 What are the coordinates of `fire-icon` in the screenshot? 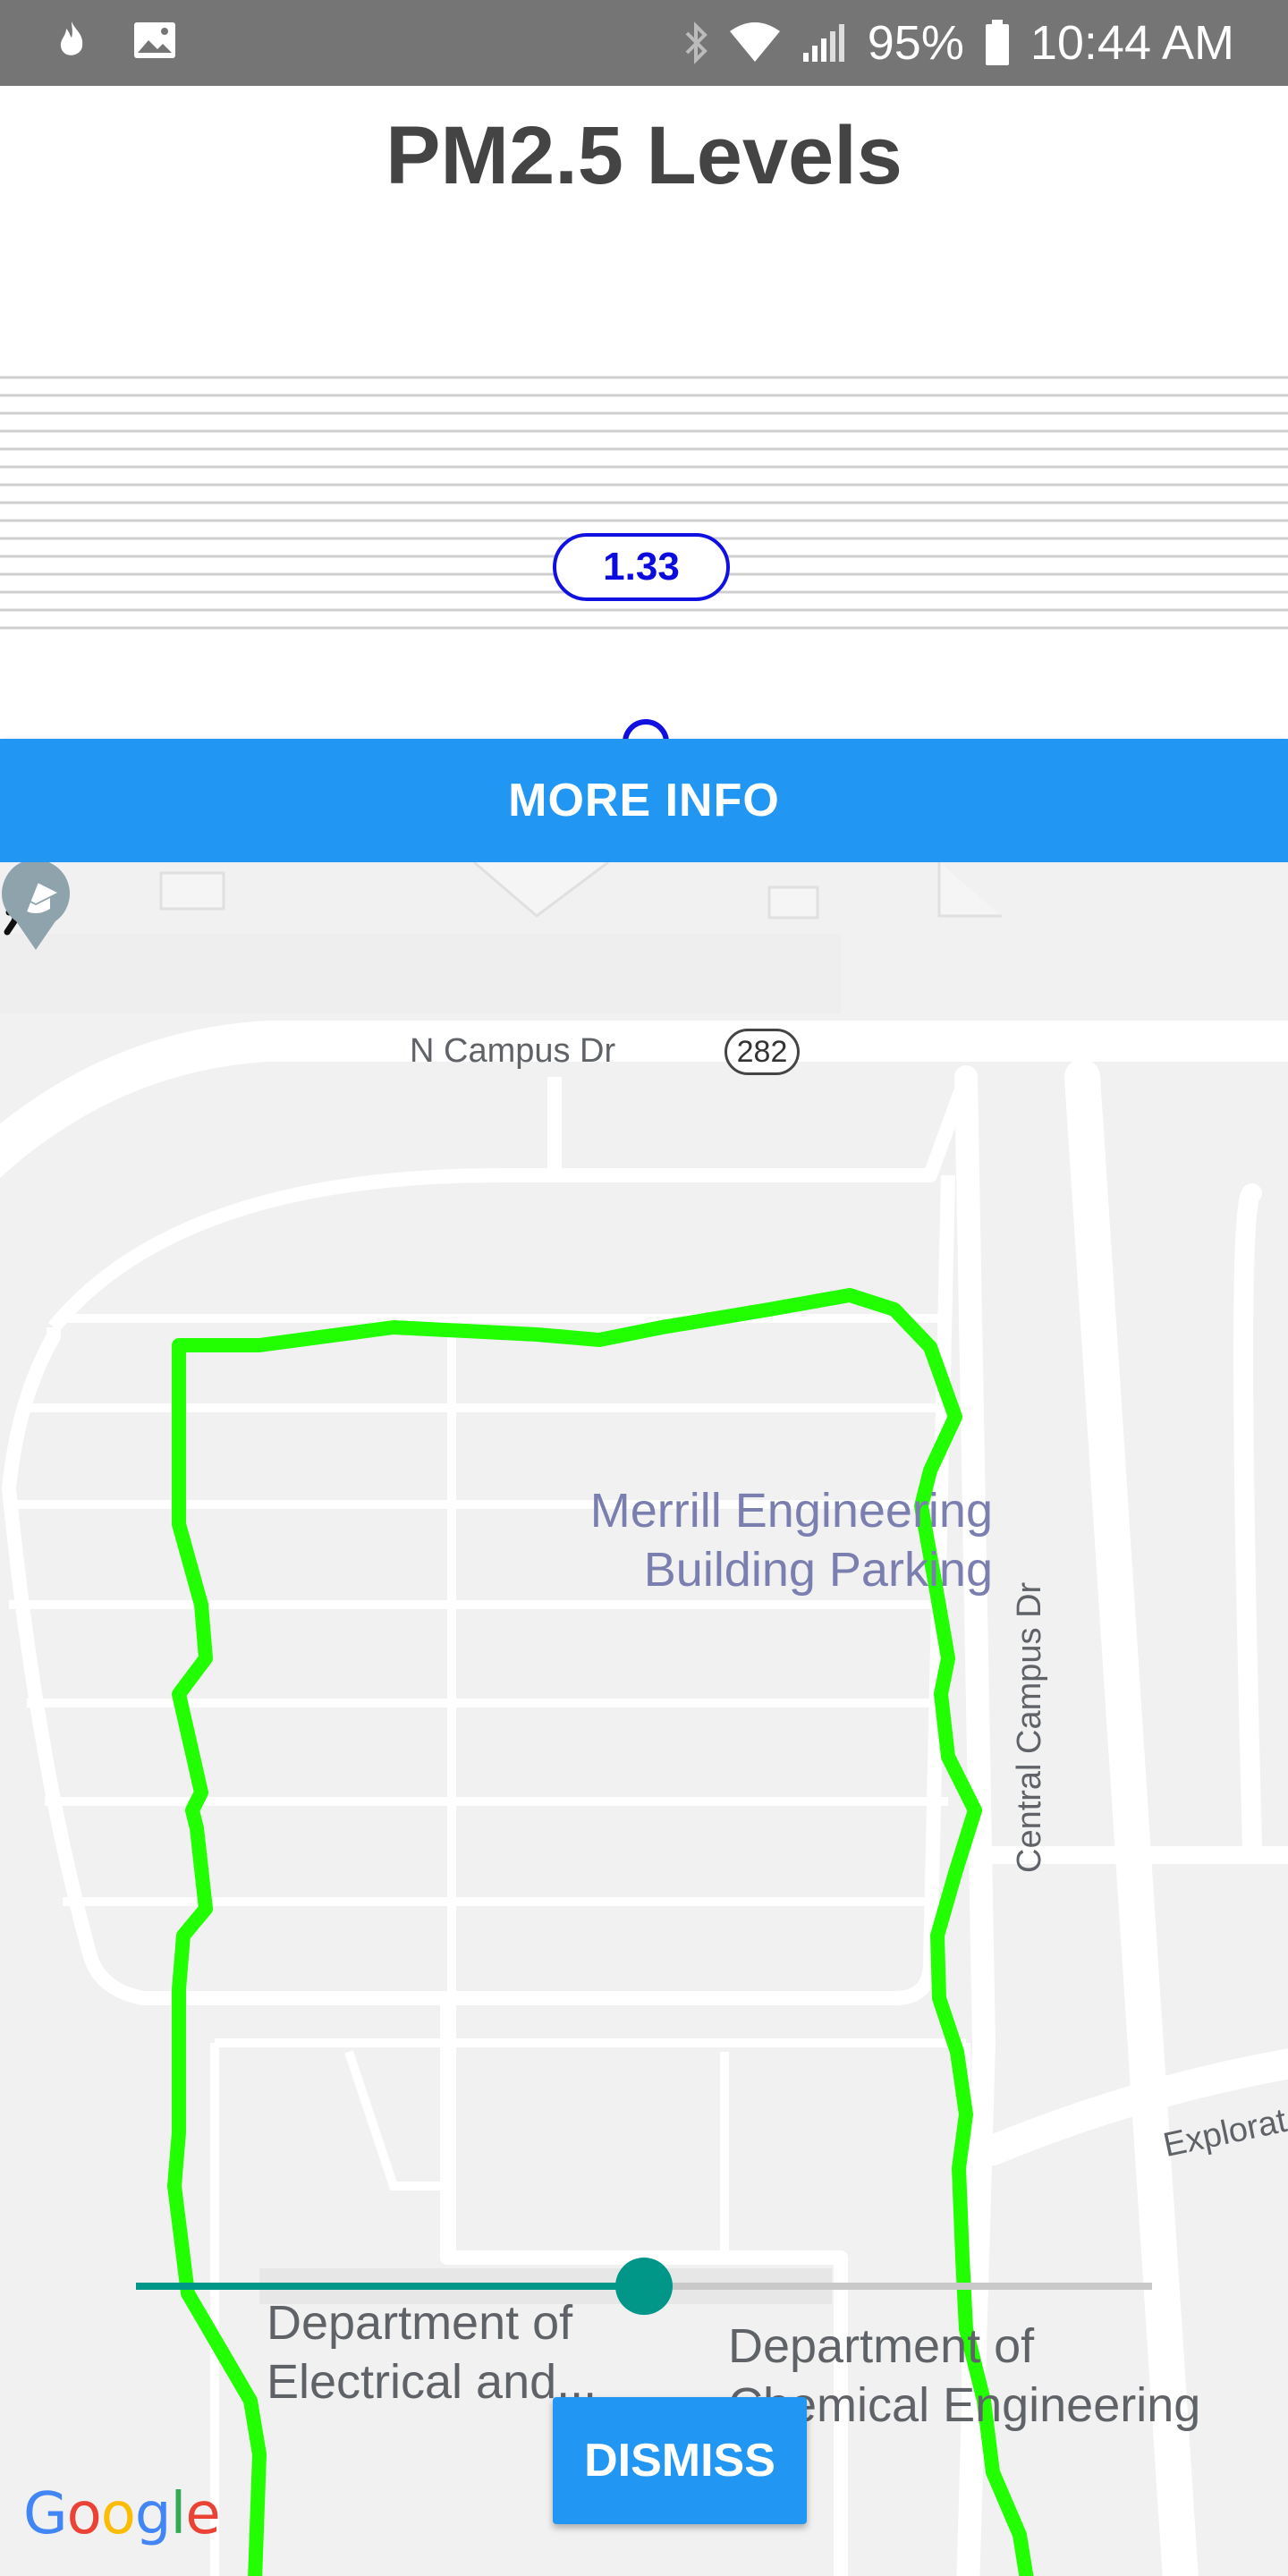 It's located at (71, 38).